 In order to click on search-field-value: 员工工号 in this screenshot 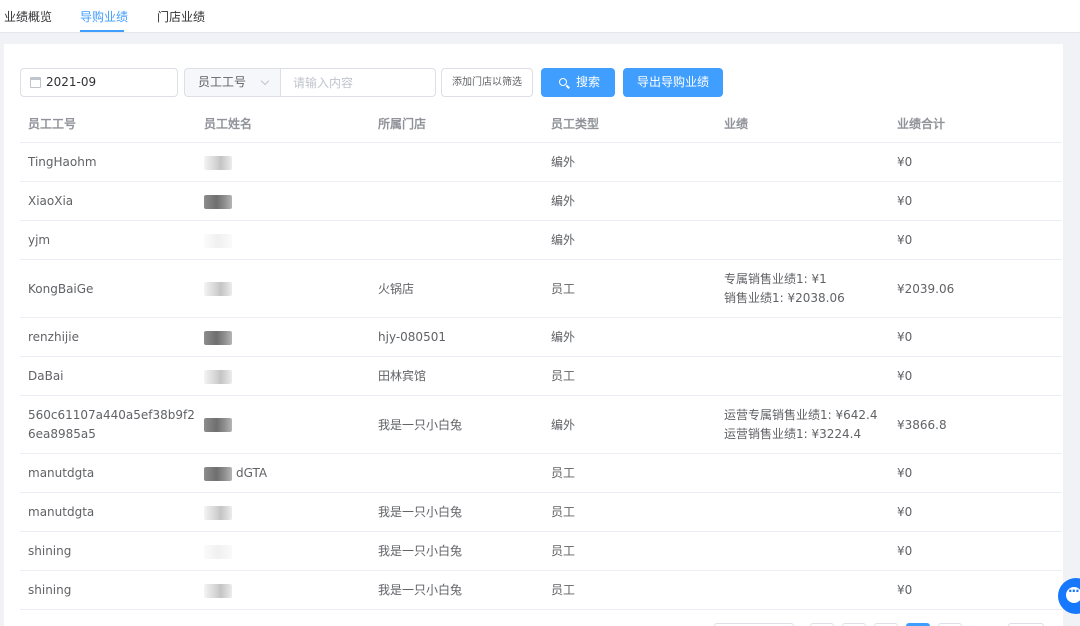, I will do `click(222, 82)`.